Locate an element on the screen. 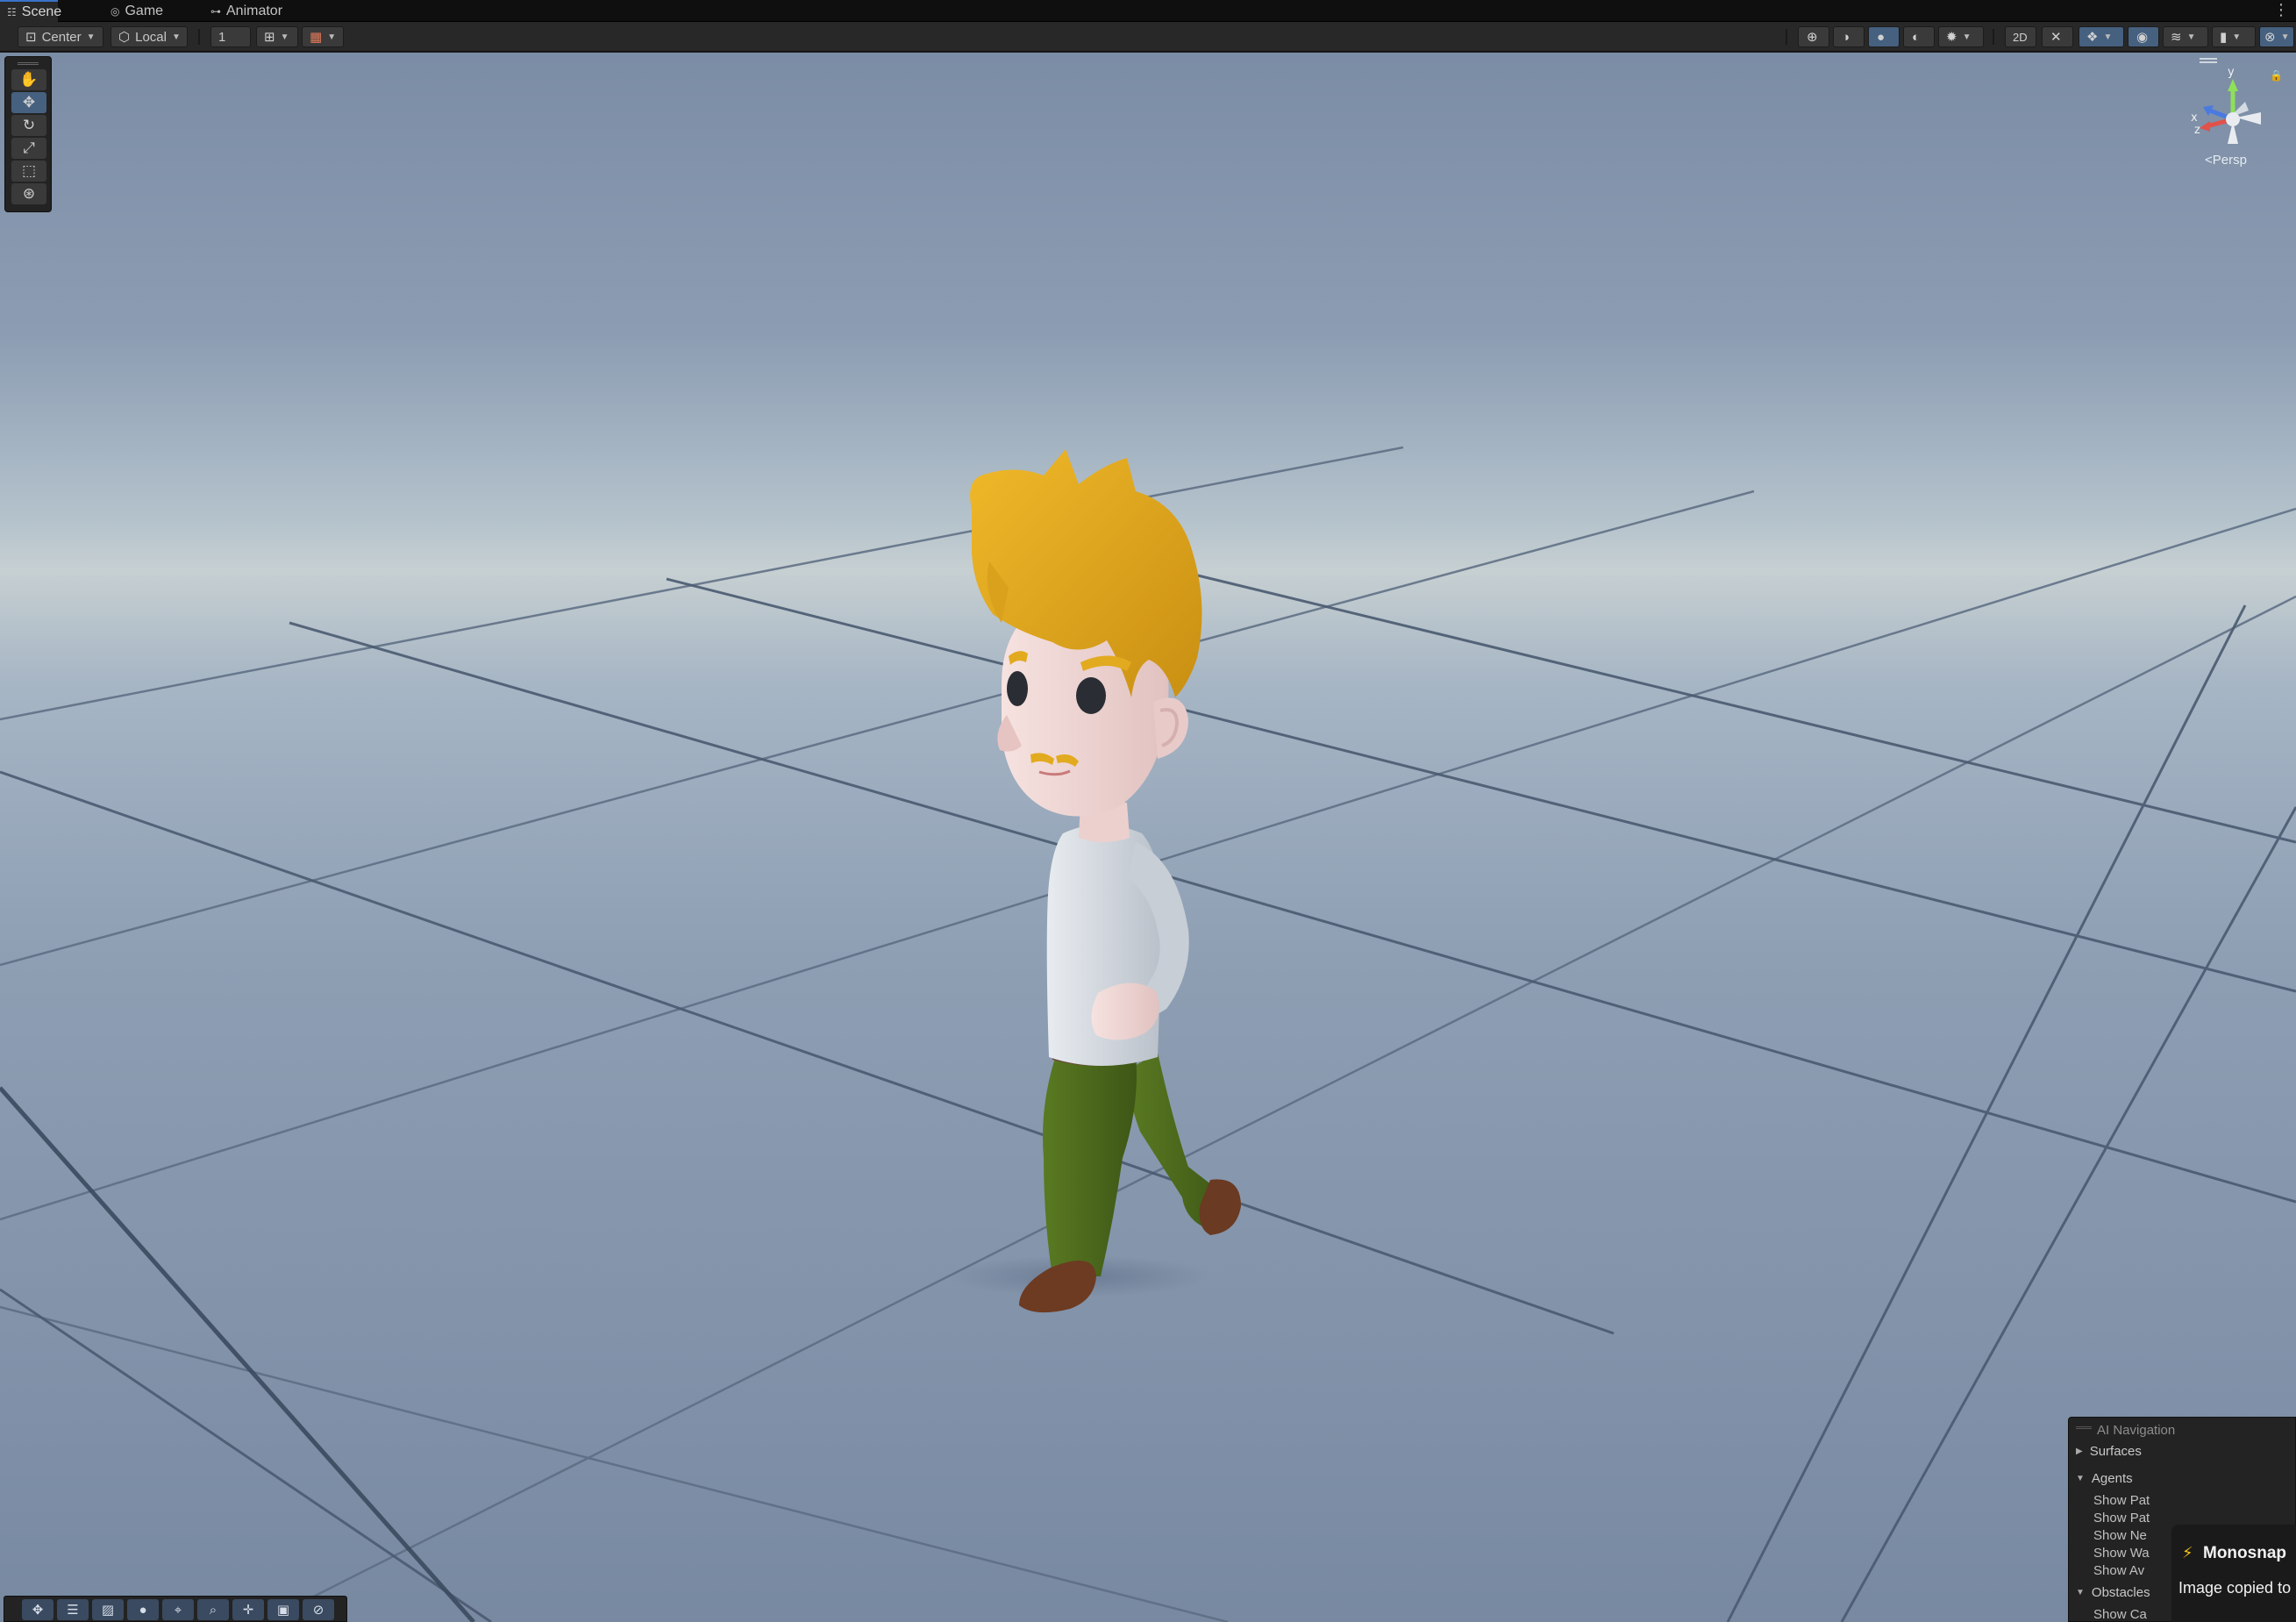 This screenshot has height=1622, width=2296. agents-label: Agents is located at coordinates (2112, 1478).